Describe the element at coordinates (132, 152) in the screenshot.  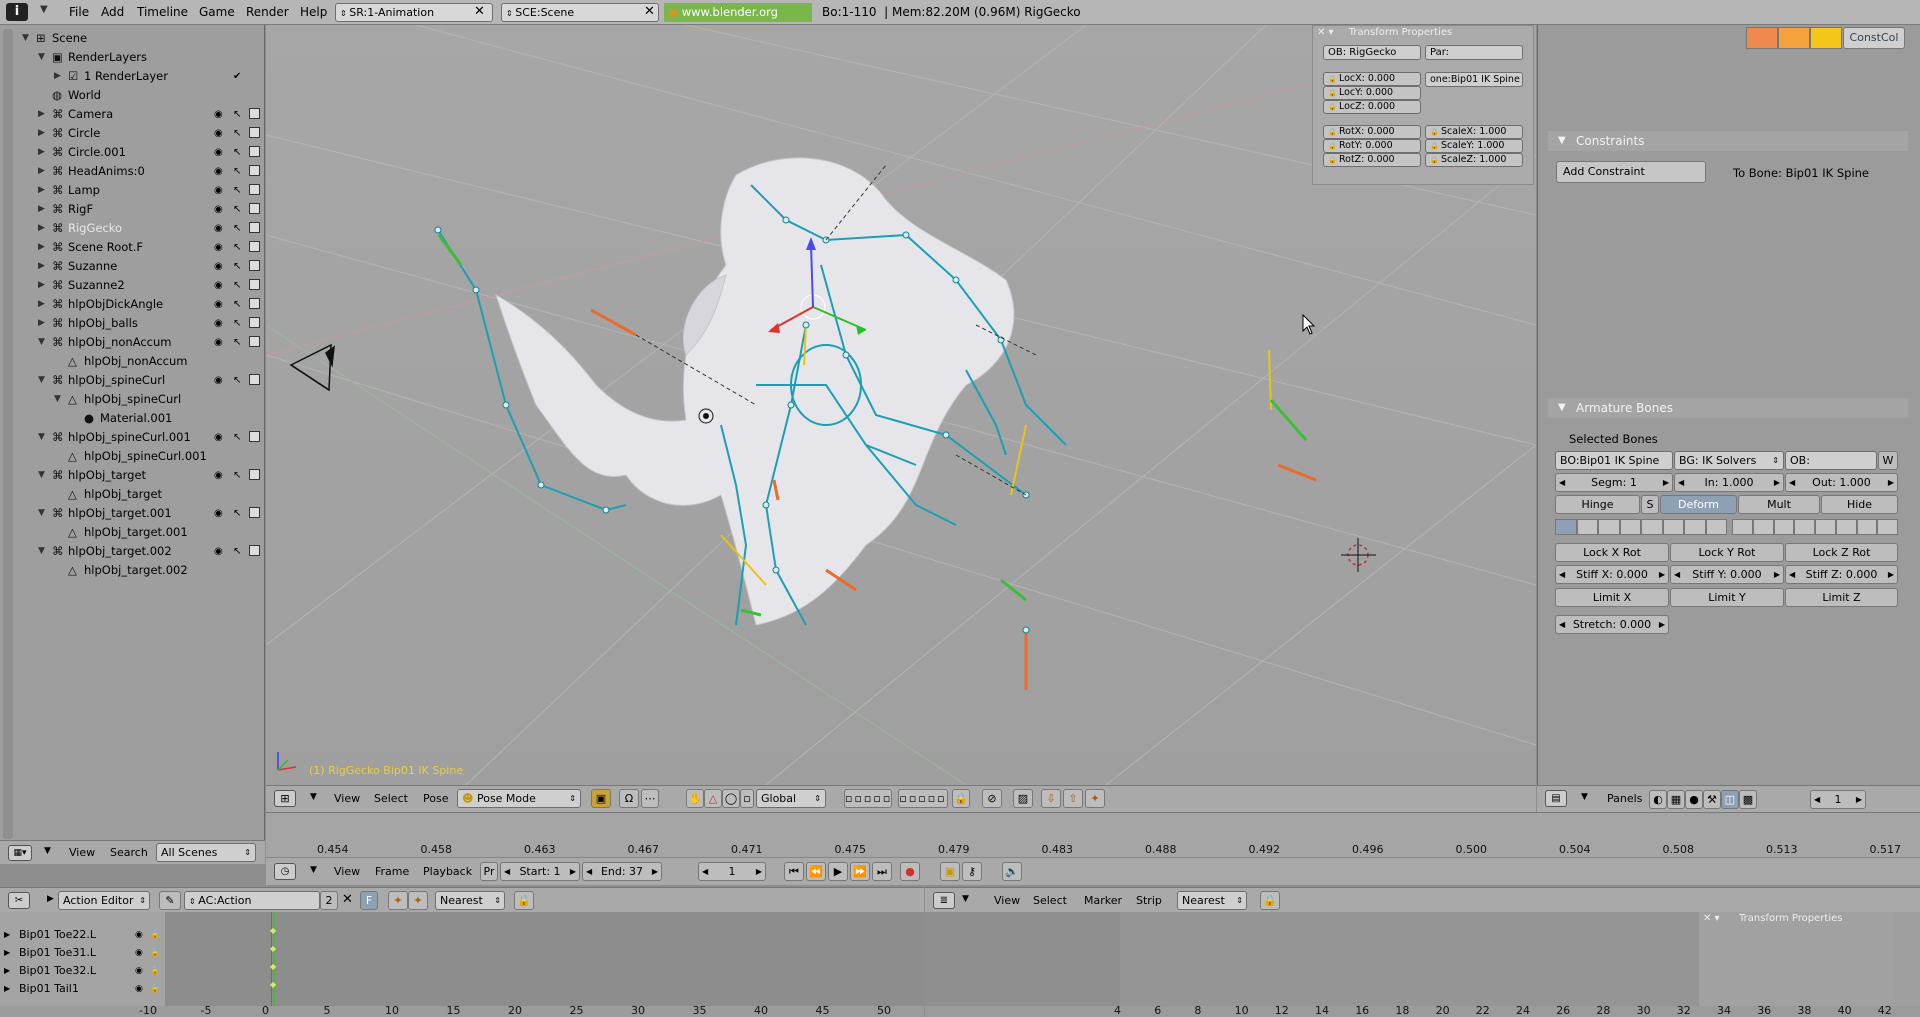
I see `outliner-row: ▶ ⌘ Circle.001 ◉ ↖` at that location.